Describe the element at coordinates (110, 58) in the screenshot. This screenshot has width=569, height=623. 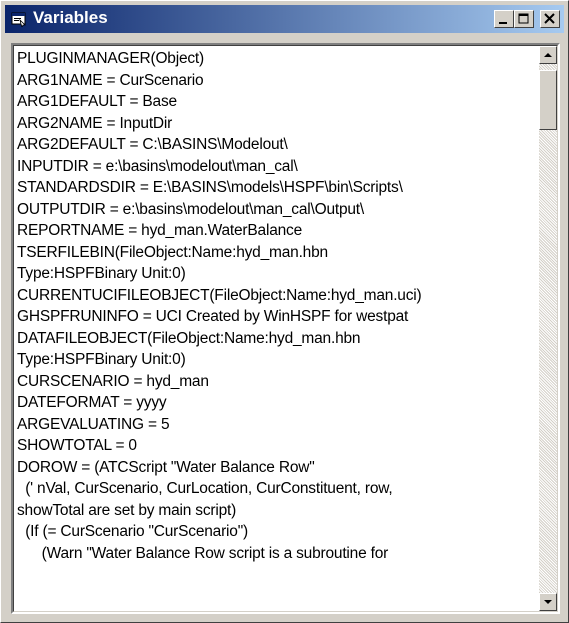
I see `text-line: PLUGINMANAGER(Object)` at that location.